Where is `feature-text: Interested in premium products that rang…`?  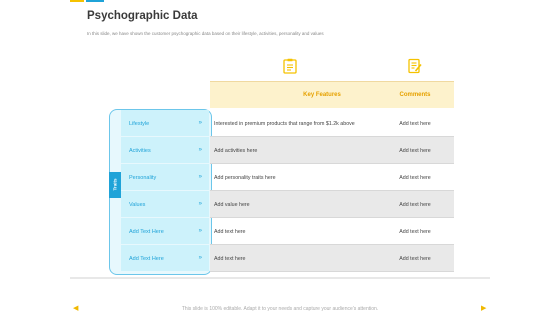 feature-text: Interested in premium products that rang… is located at coordinates (284, 124).